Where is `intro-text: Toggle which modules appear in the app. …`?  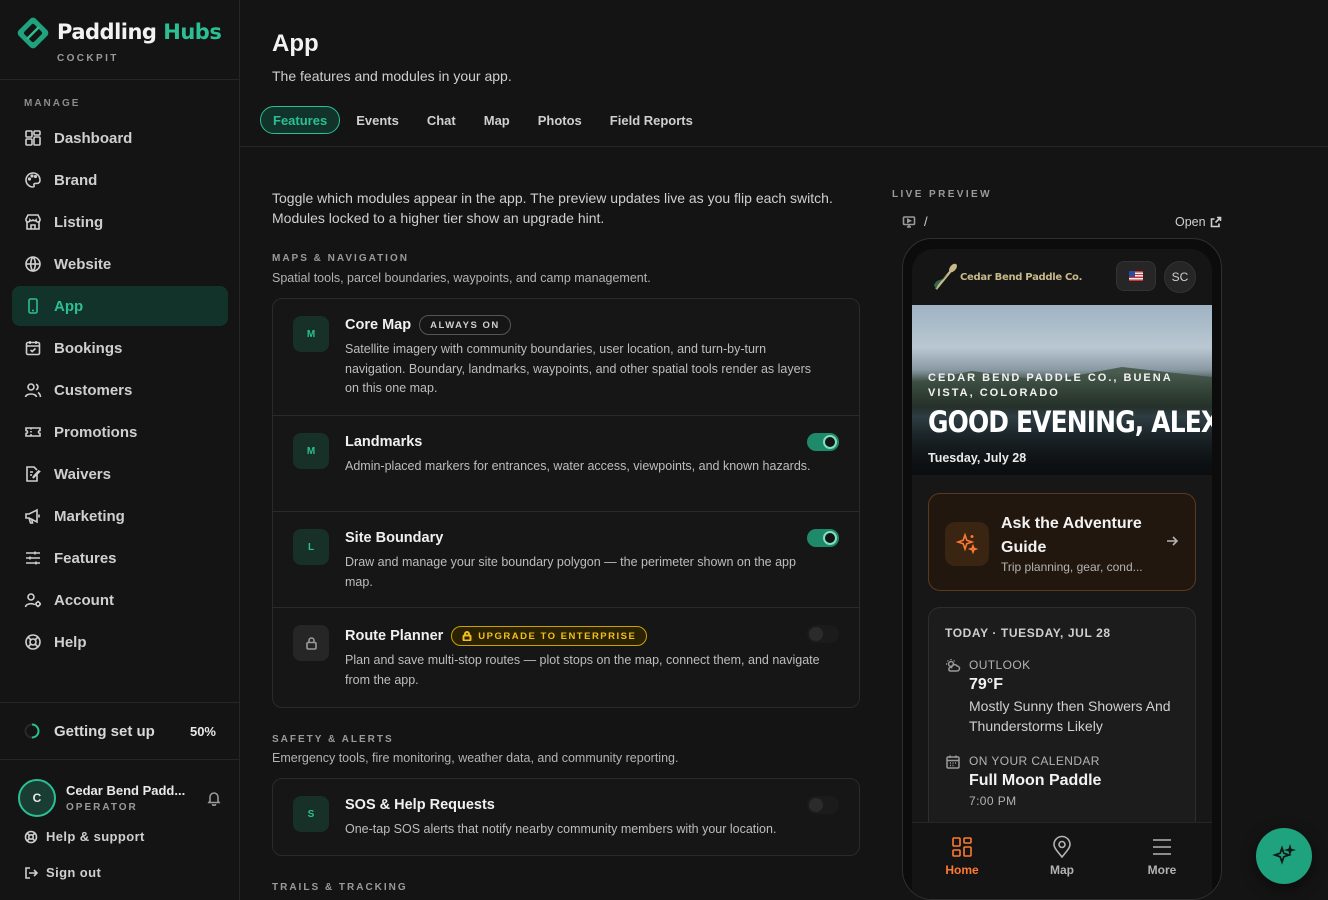 intro-text: Toggle which modules appear in the app. … is located at coordinates (552, 208).